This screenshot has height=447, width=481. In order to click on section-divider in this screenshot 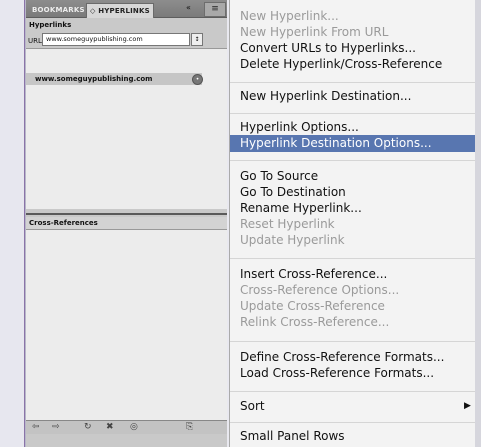, I will do `click(126, 214)`.